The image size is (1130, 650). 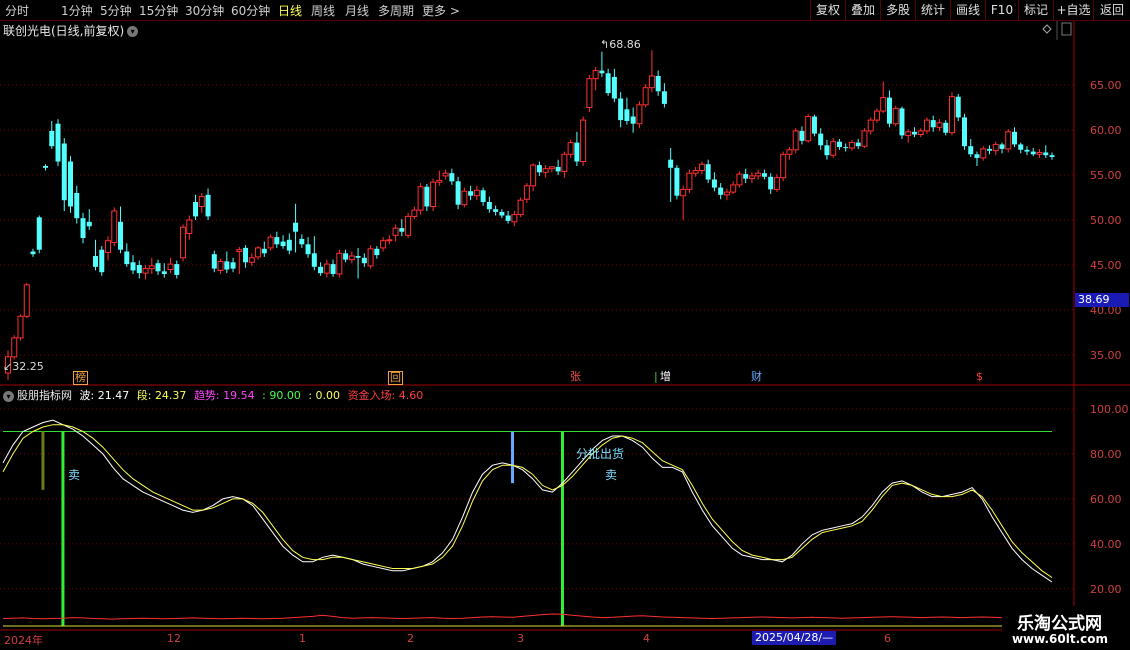 I want to click on event-tag-bang: 榜, so click(x=80, y=378).